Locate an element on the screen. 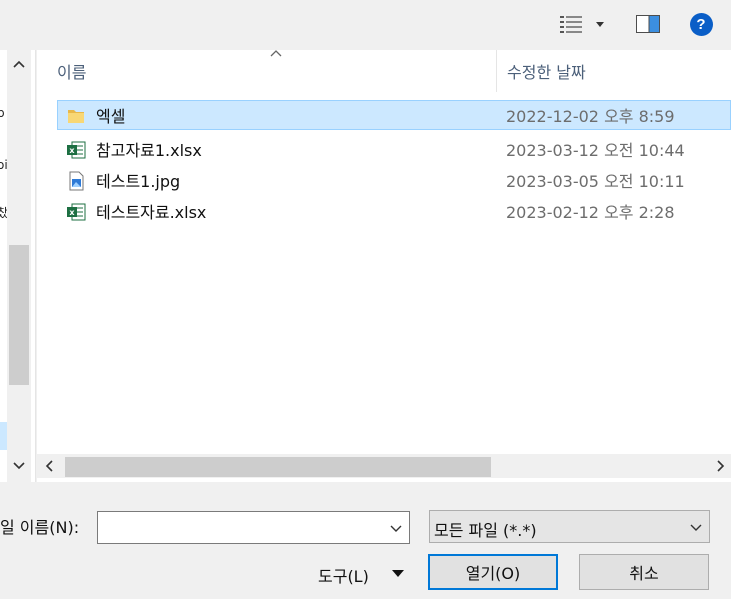 This screenshot has height=599, width=731. preview-pane-button is located at coordinates (648, 24).